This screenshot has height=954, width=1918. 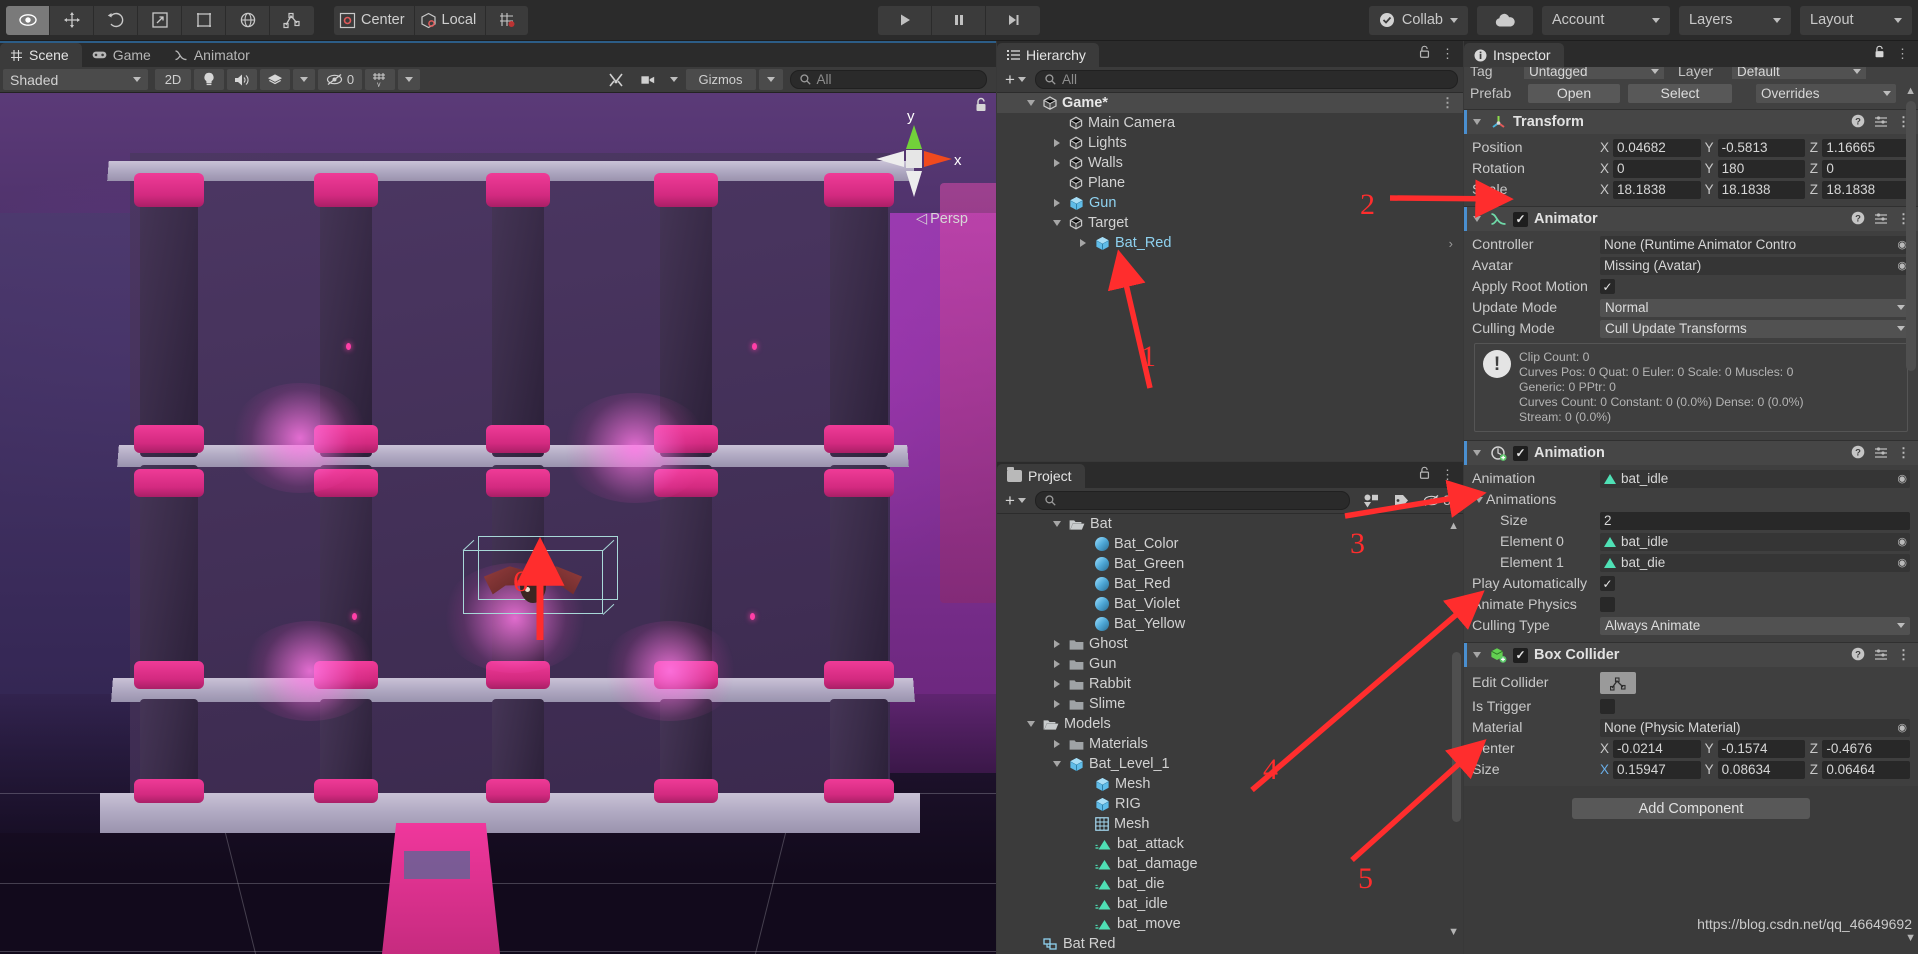 What do you see at coordinates (1451, 243) in the screenshot?
I see `hierarchy-row-chevron-icon: ›` at bounding box center [1451, 243].